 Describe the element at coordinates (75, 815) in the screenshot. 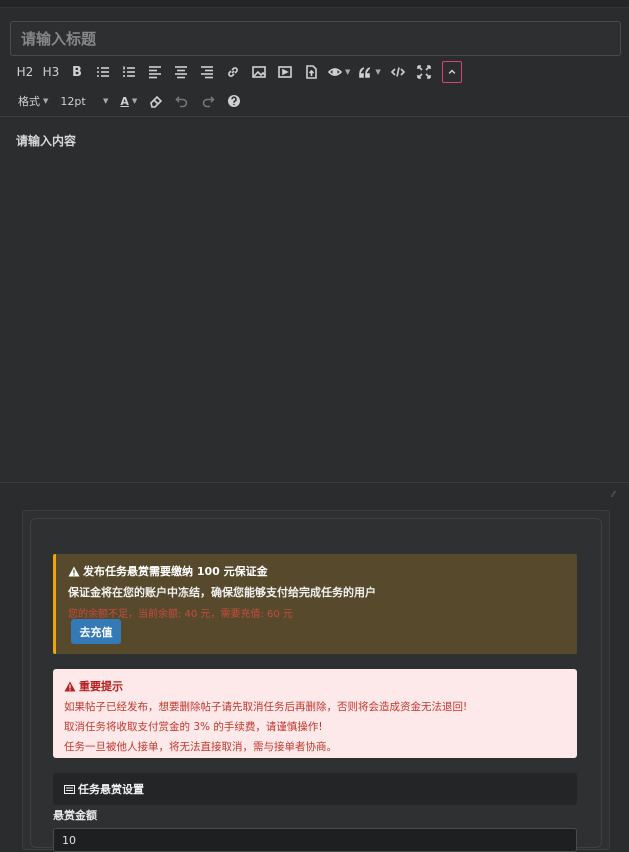

I see `amount-label: 悬赏金额` at that location.